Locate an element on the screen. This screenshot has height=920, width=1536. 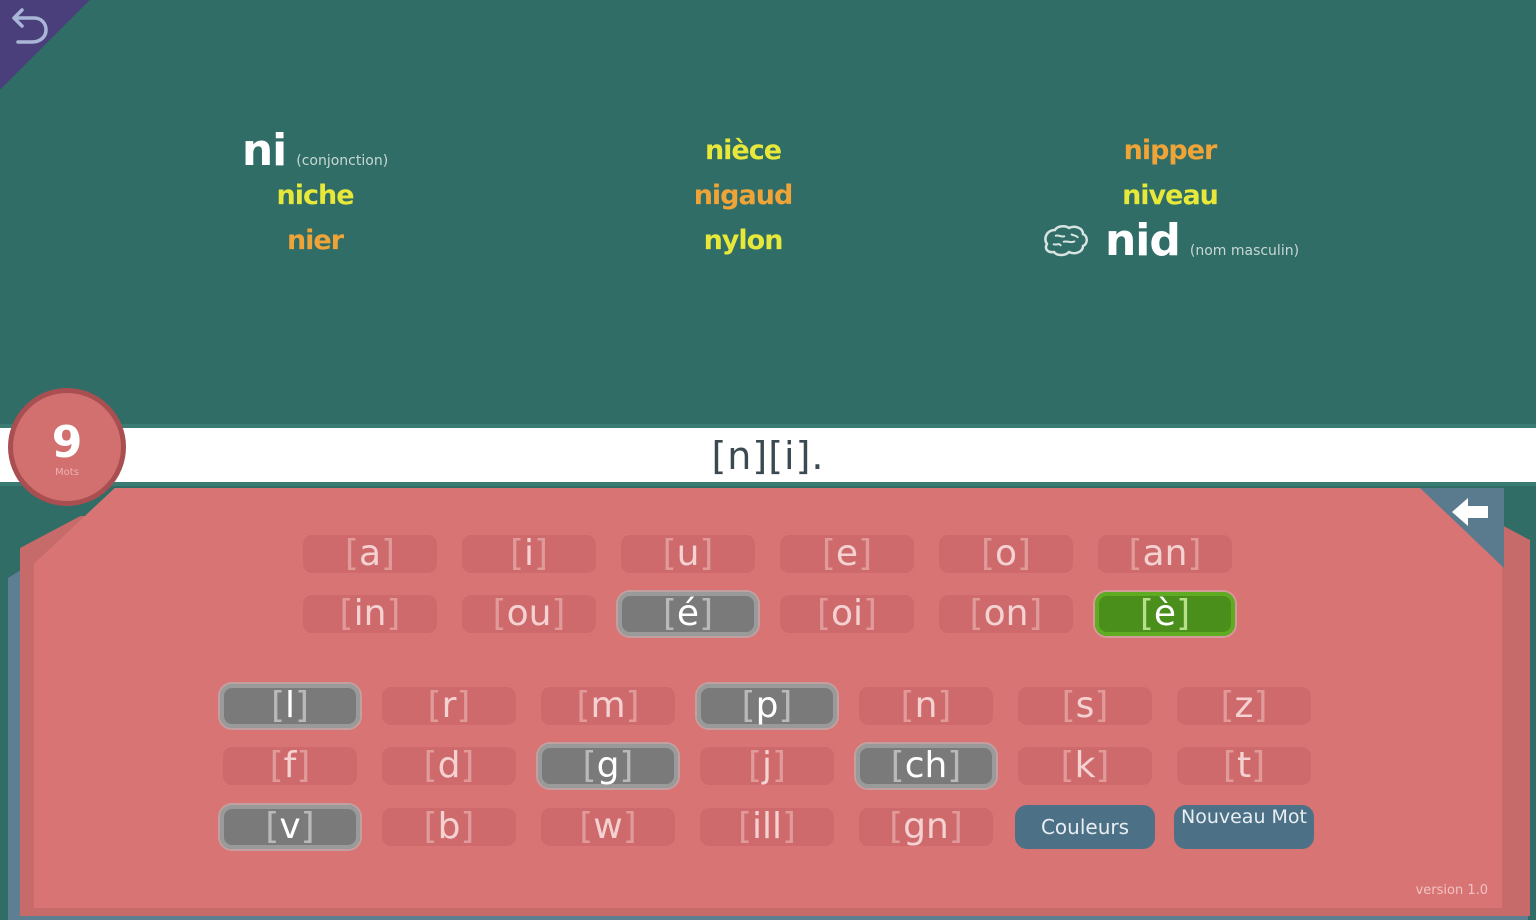
key-label: on is located at coordinates (1006, 613).